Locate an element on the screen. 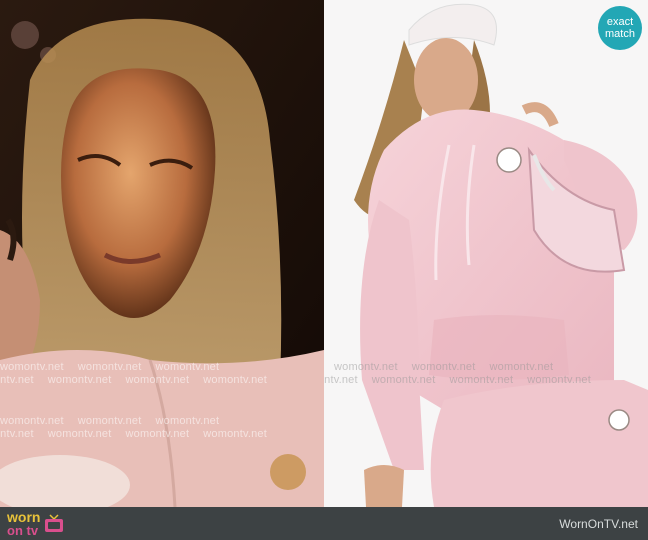  site-name: WornOnTV.net is located at coordinates (598, 524).